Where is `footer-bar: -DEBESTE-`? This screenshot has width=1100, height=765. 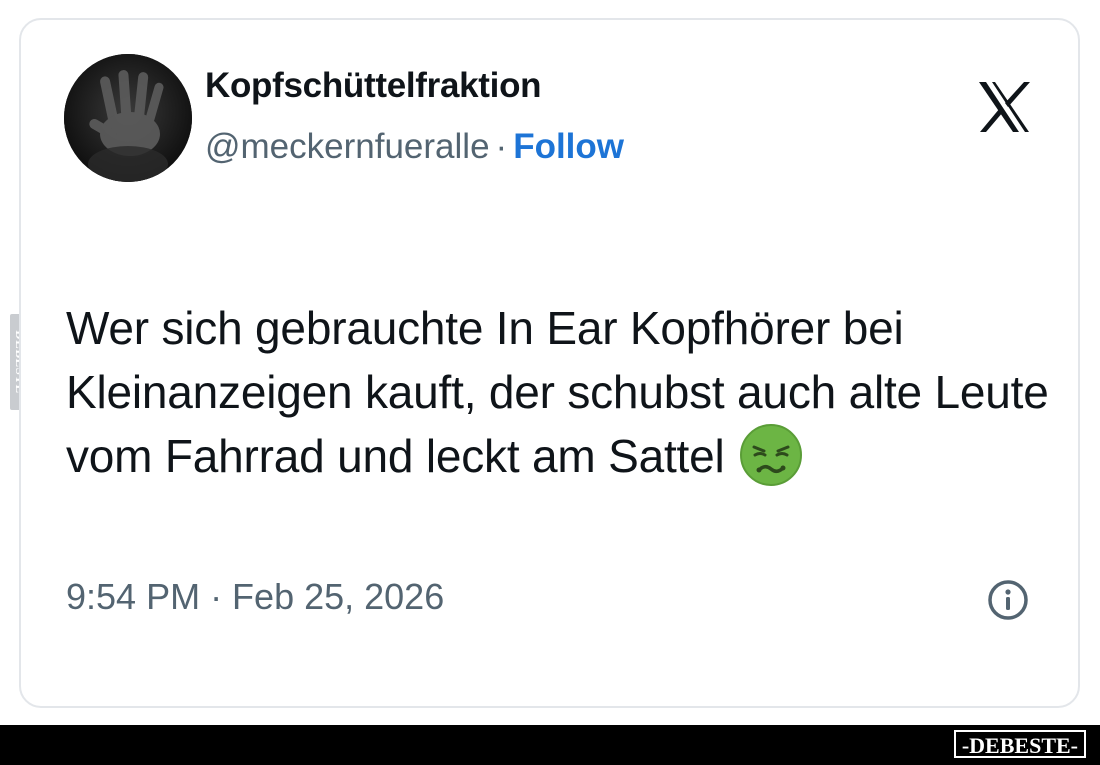
footer-bar: -DEBESTE- is located at coordinates (550, 745).